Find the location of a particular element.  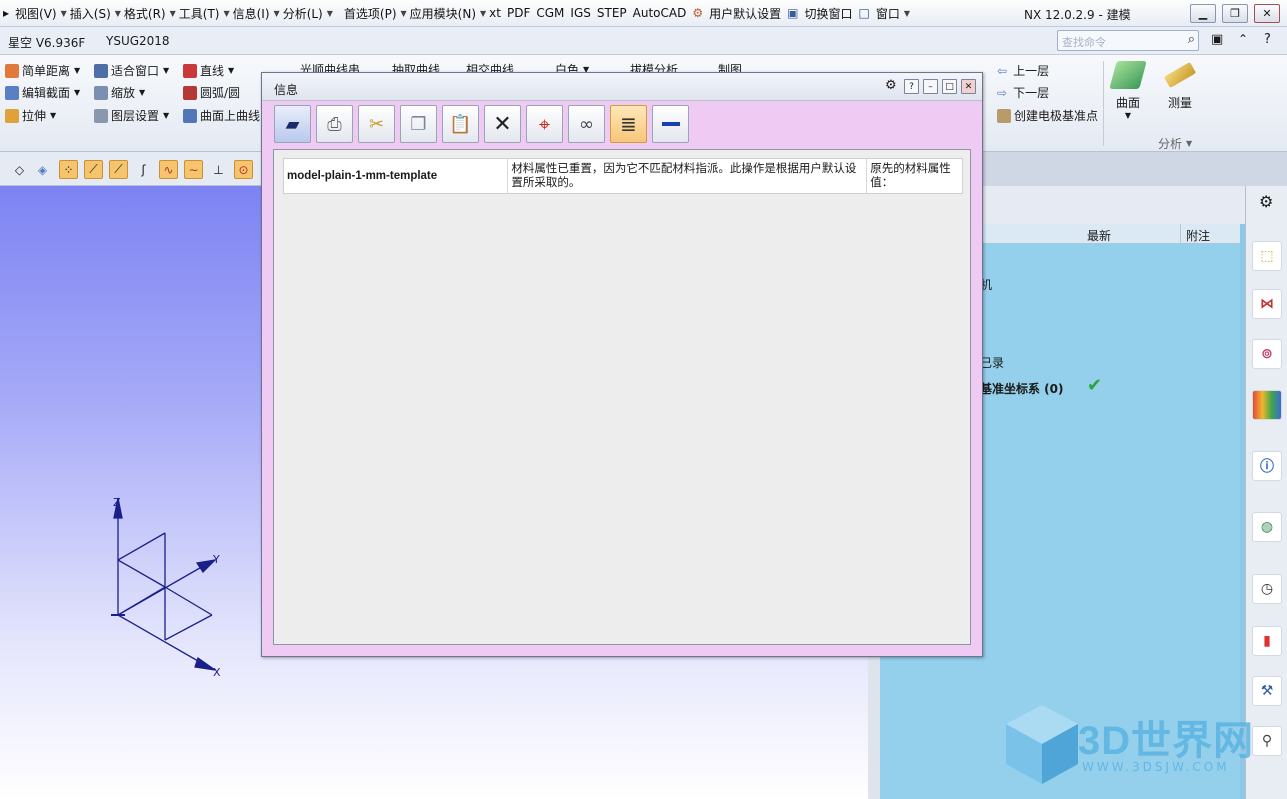

surface-button: 曲面 ▼ is located at coordinates (1128, 90).